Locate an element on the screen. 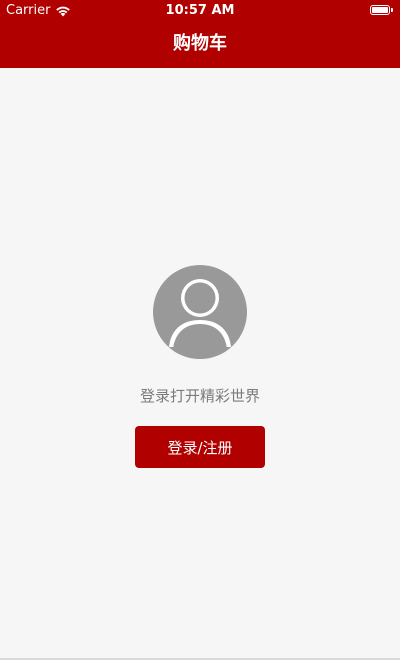  battery-icon is located at coordinates (381, 10).